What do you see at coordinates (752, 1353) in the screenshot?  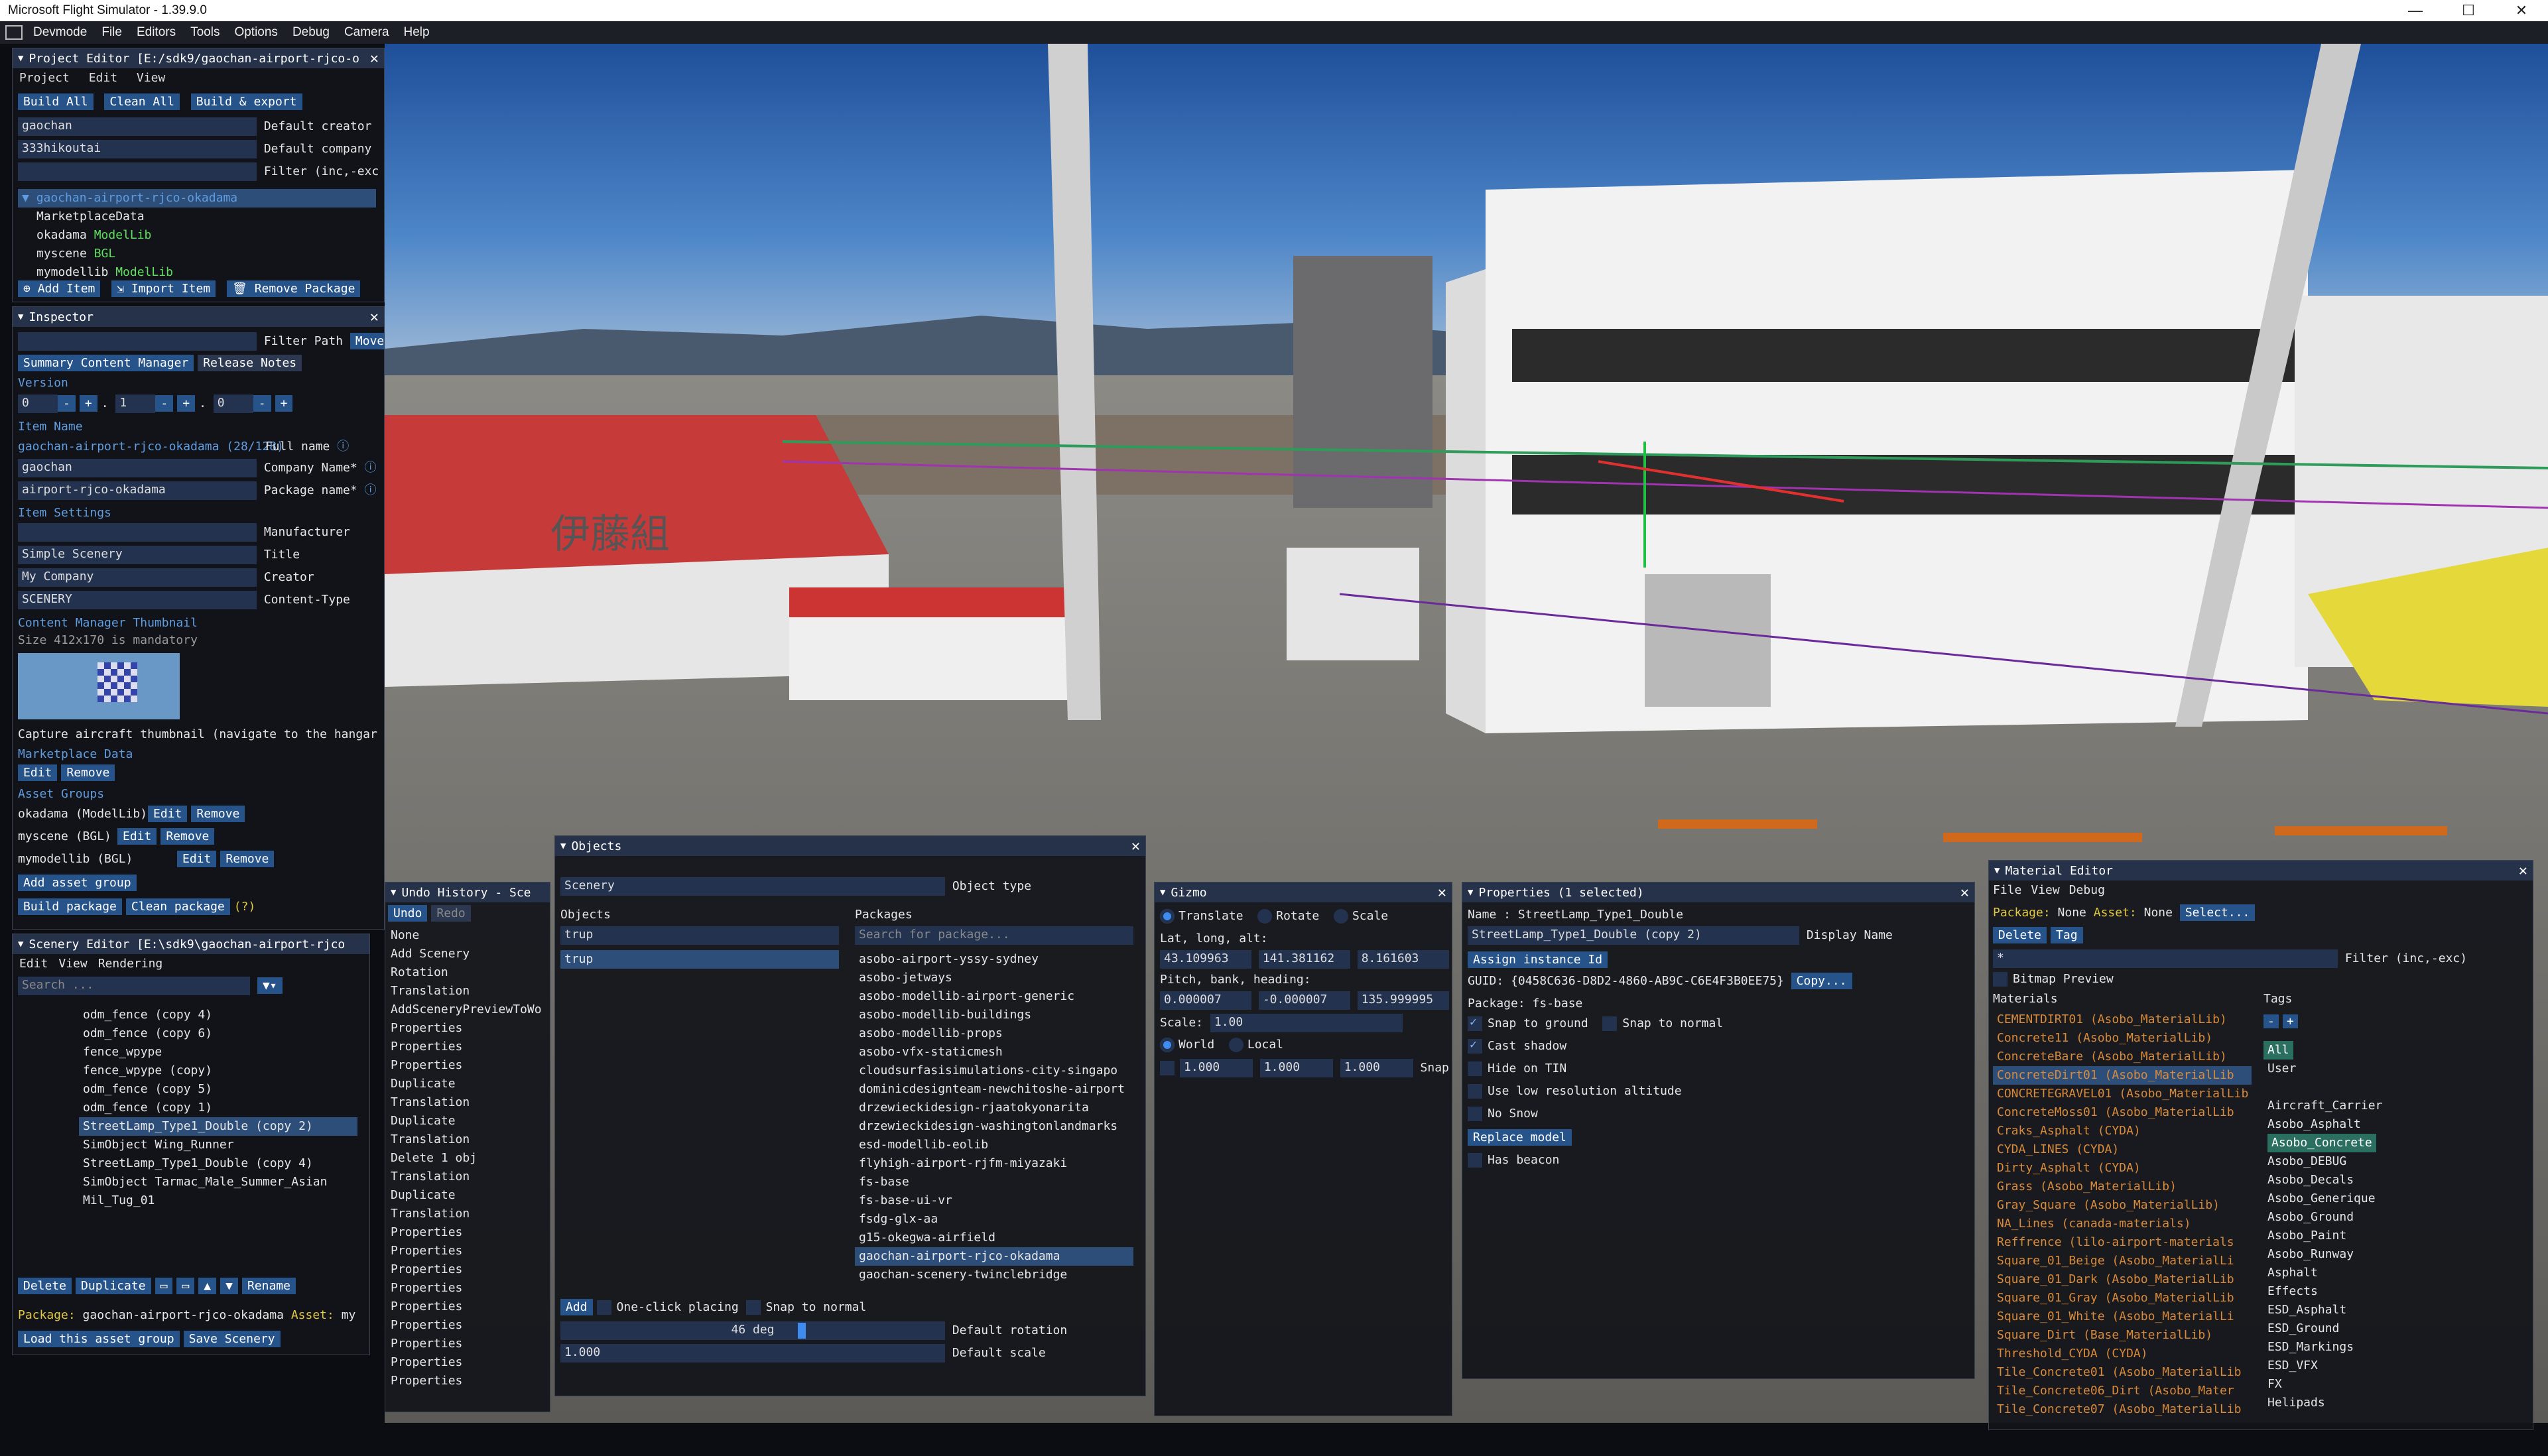 I see `default-scale-input: 1.000` at bounding box center [752, 1353].